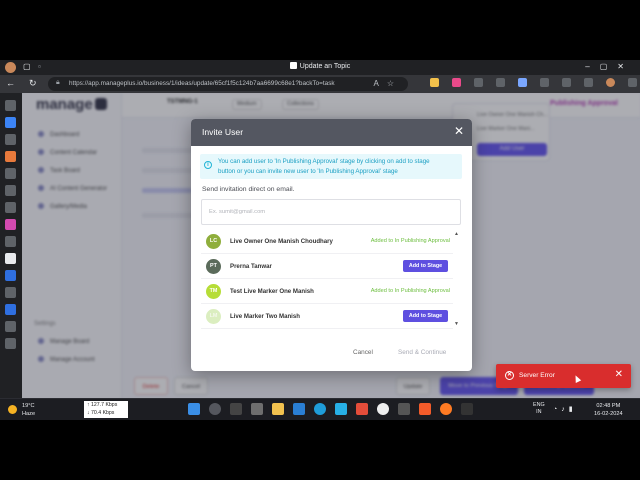  Describe the element at coordinates (223, 132) in the screenshot. I see `modal-title: Invite User` at that location.